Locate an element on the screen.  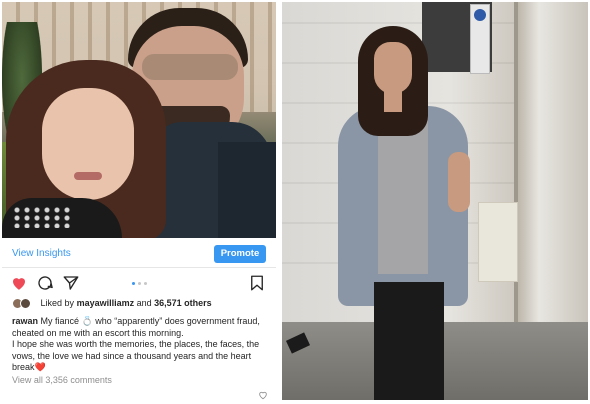
jacket-studs is located at coordinates (42, 217).